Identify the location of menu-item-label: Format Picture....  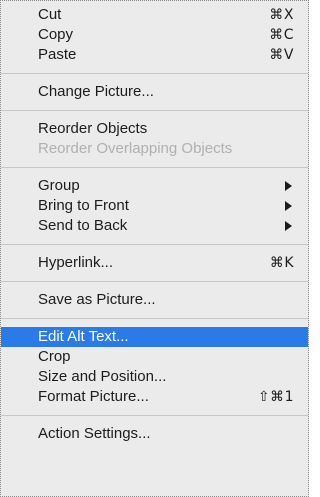
(93, 396).